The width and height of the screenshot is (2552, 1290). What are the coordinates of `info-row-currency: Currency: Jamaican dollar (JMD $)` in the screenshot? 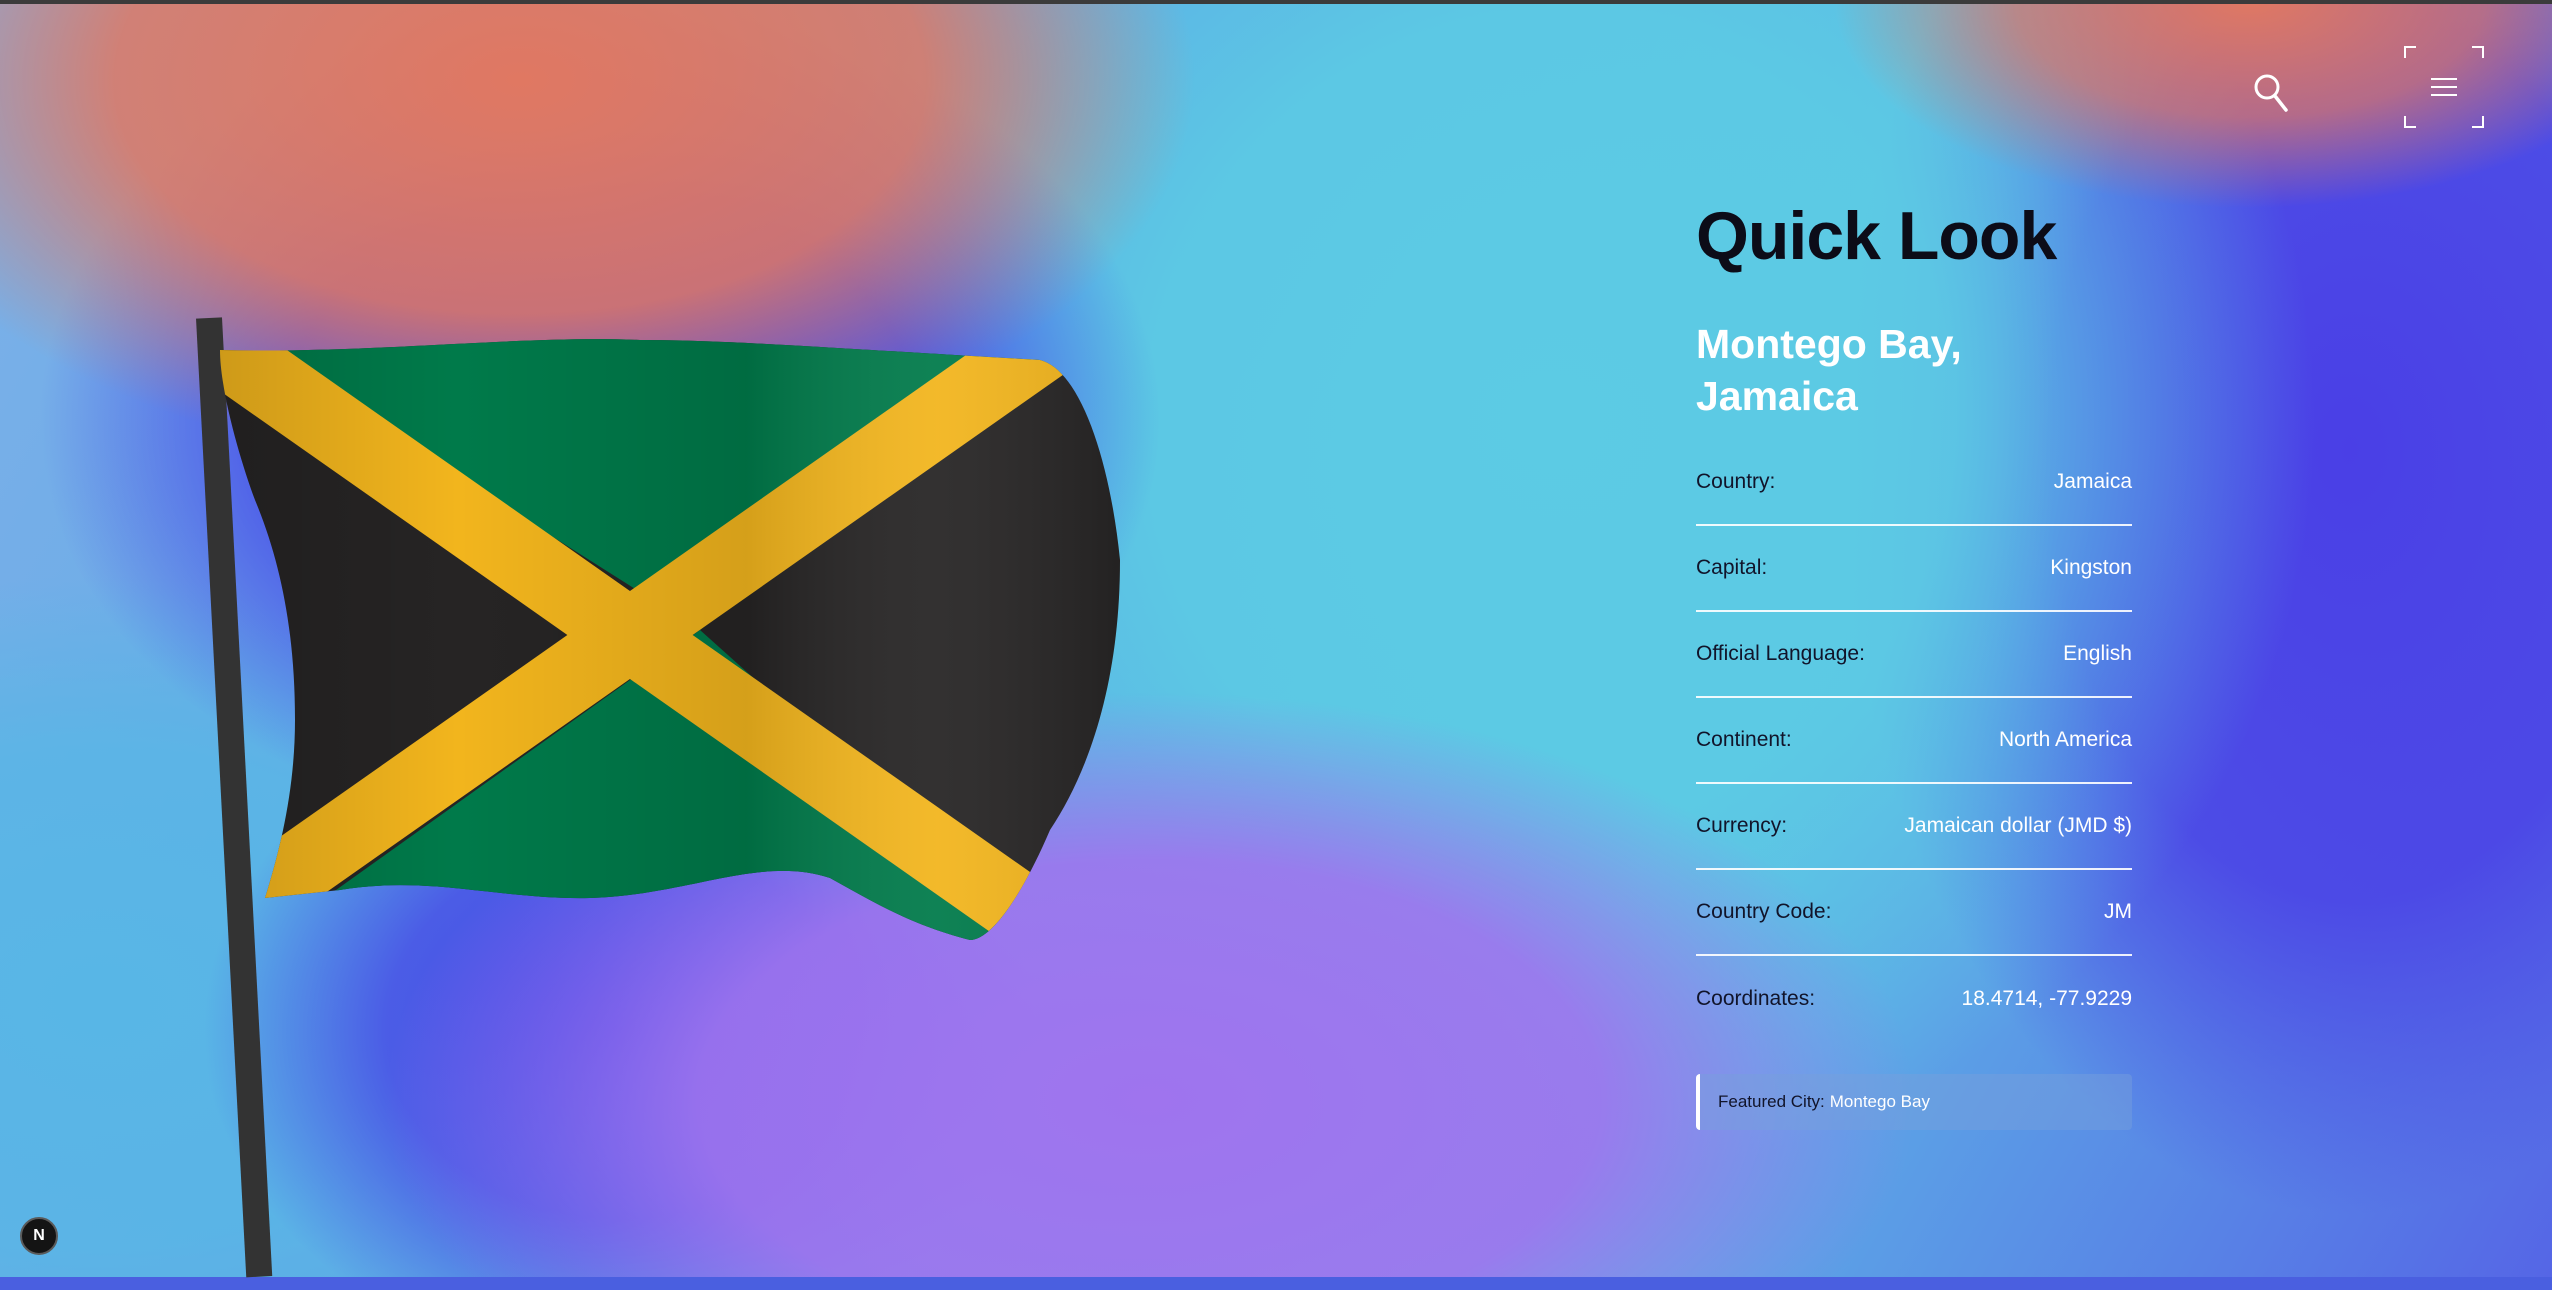 It's located at (1914, 827).